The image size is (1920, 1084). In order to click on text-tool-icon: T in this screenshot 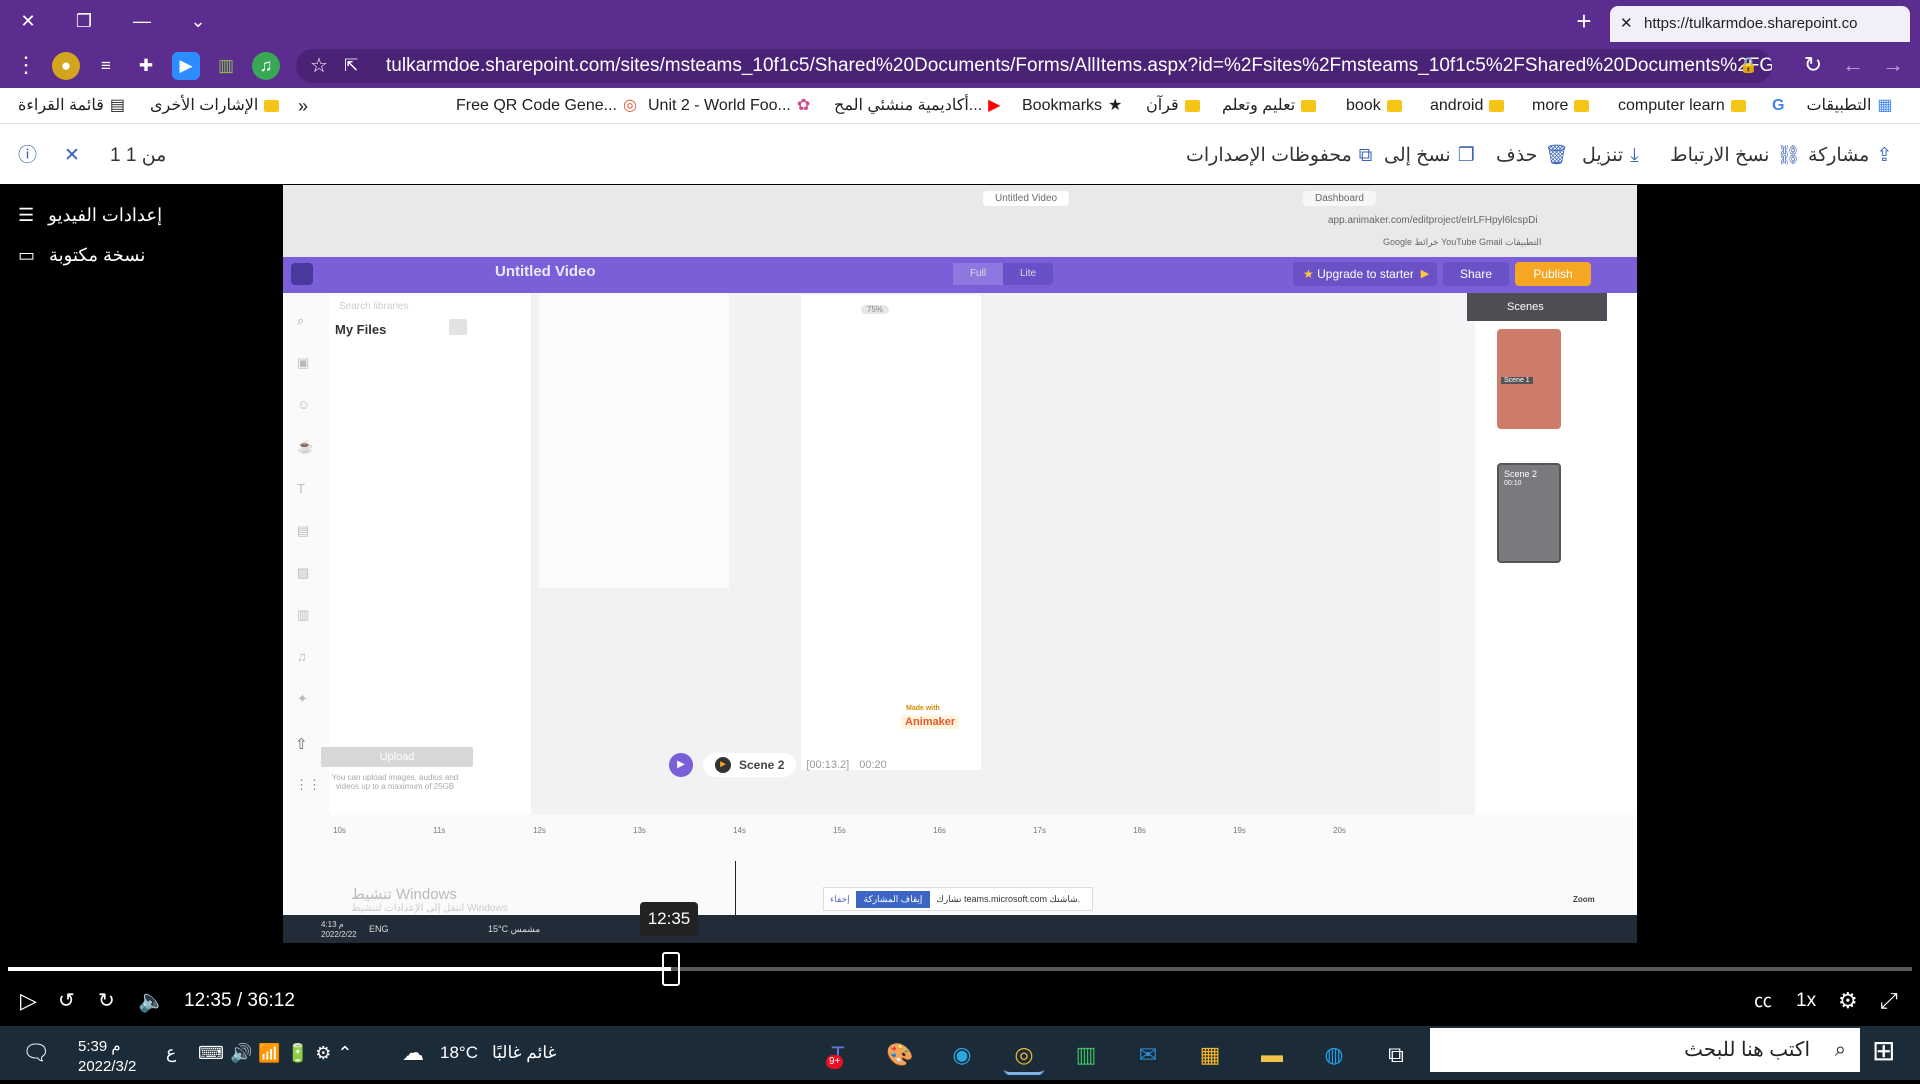, I will do `click(301, 488)`.